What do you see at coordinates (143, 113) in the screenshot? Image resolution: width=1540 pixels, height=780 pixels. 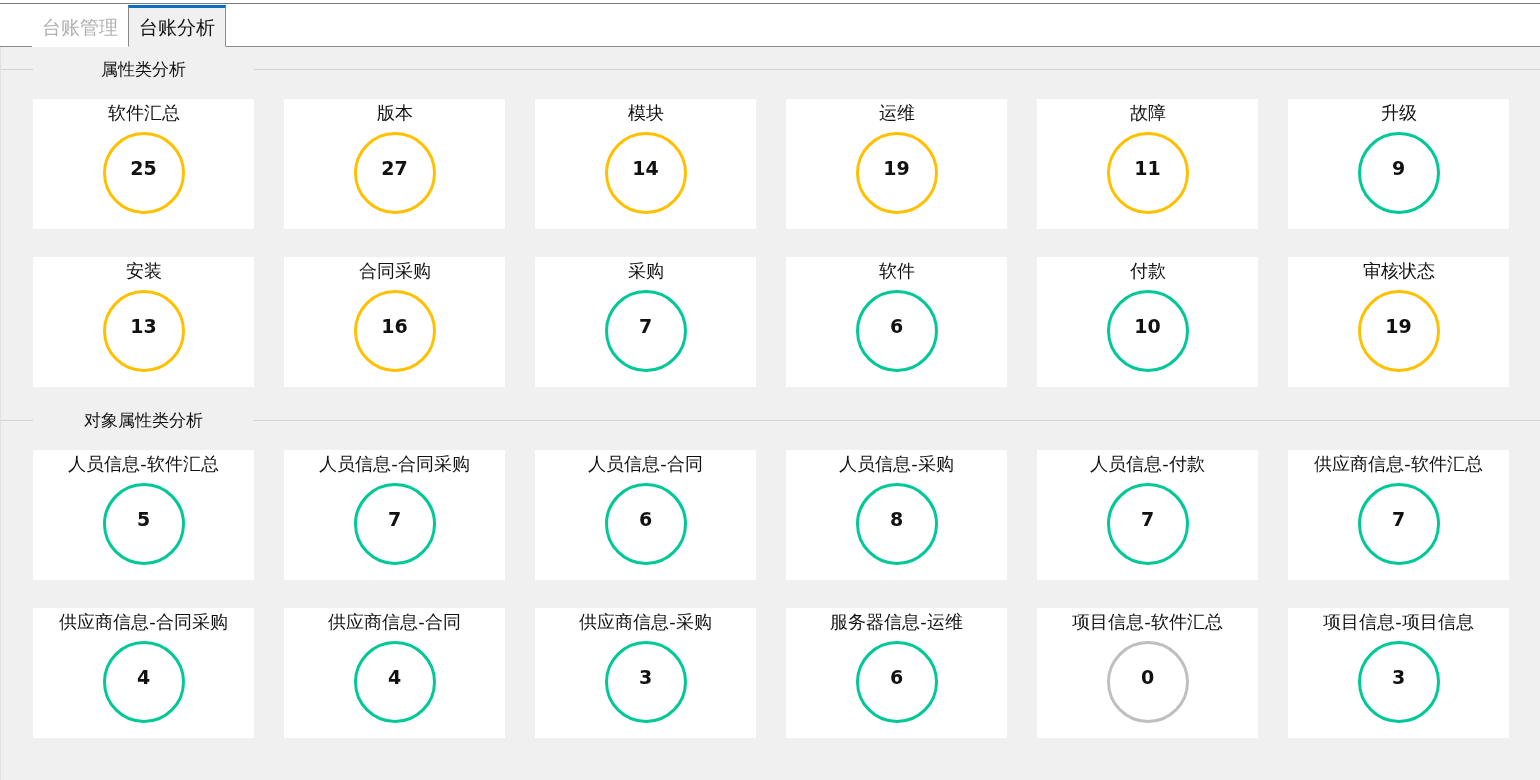 I see `card-title: 软件汇总` at bounding box center [143, 113].